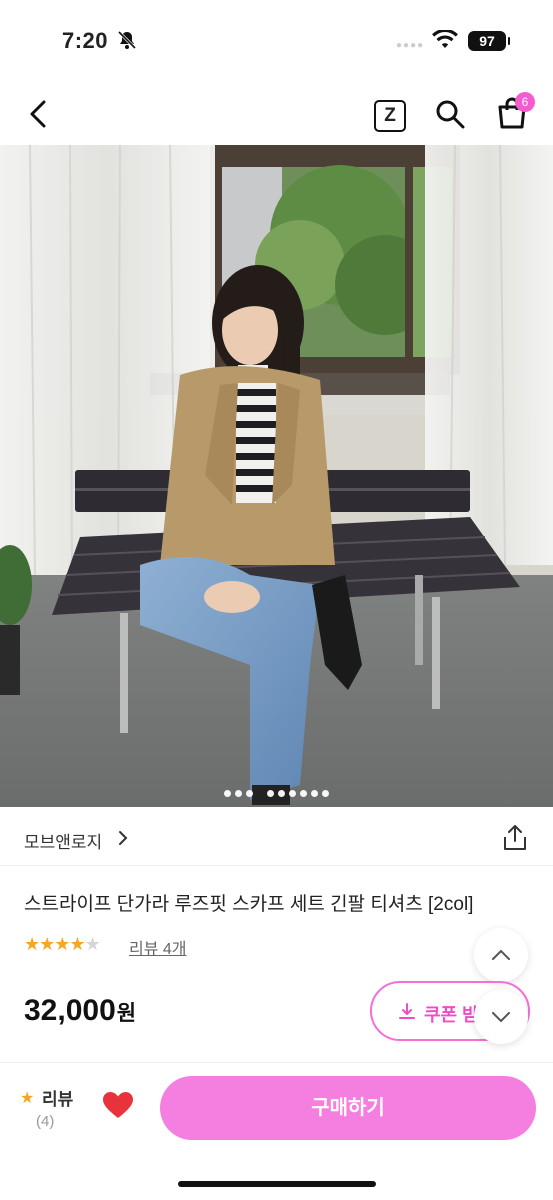 The image size is (553, 1200). I want to click on scroll-down-button, so click(501, 1017).